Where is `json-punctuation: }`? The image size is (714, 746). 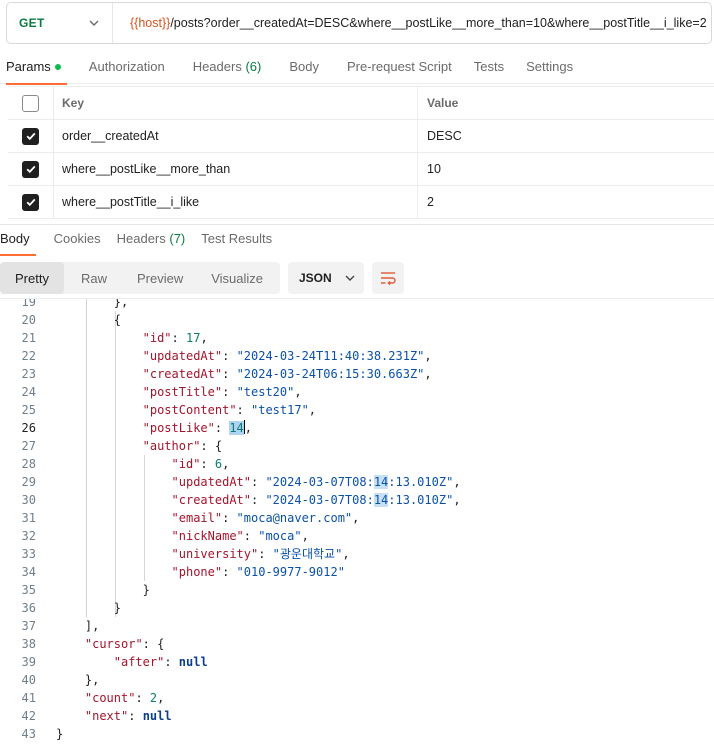
json-punctuation: } is located at coordinates (117, 608).